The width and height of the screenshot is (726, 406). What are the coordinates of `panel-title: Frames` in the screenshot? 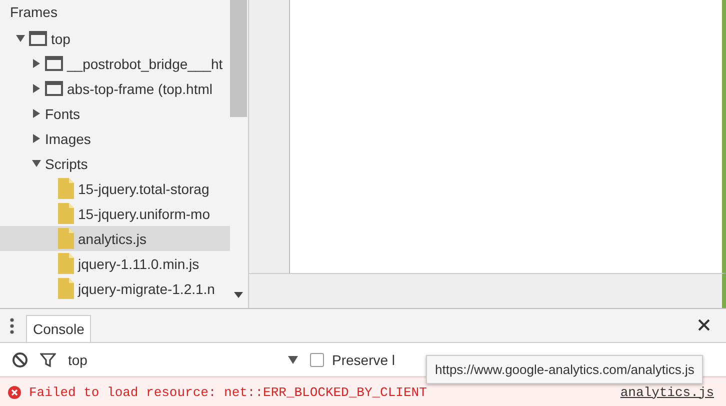 It's located at (33, 12).